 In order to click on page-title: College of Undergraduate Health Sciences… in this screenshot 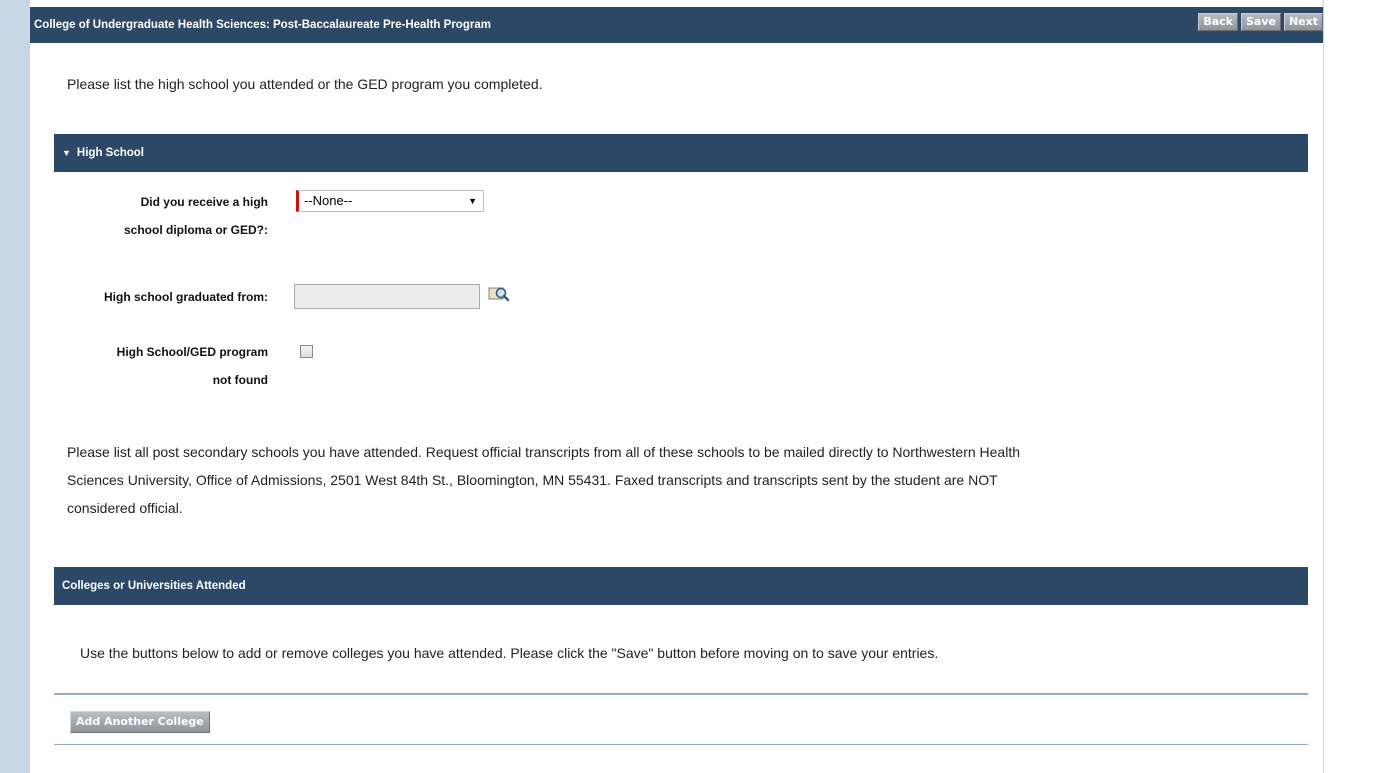, I will do `click(262, 25)`.